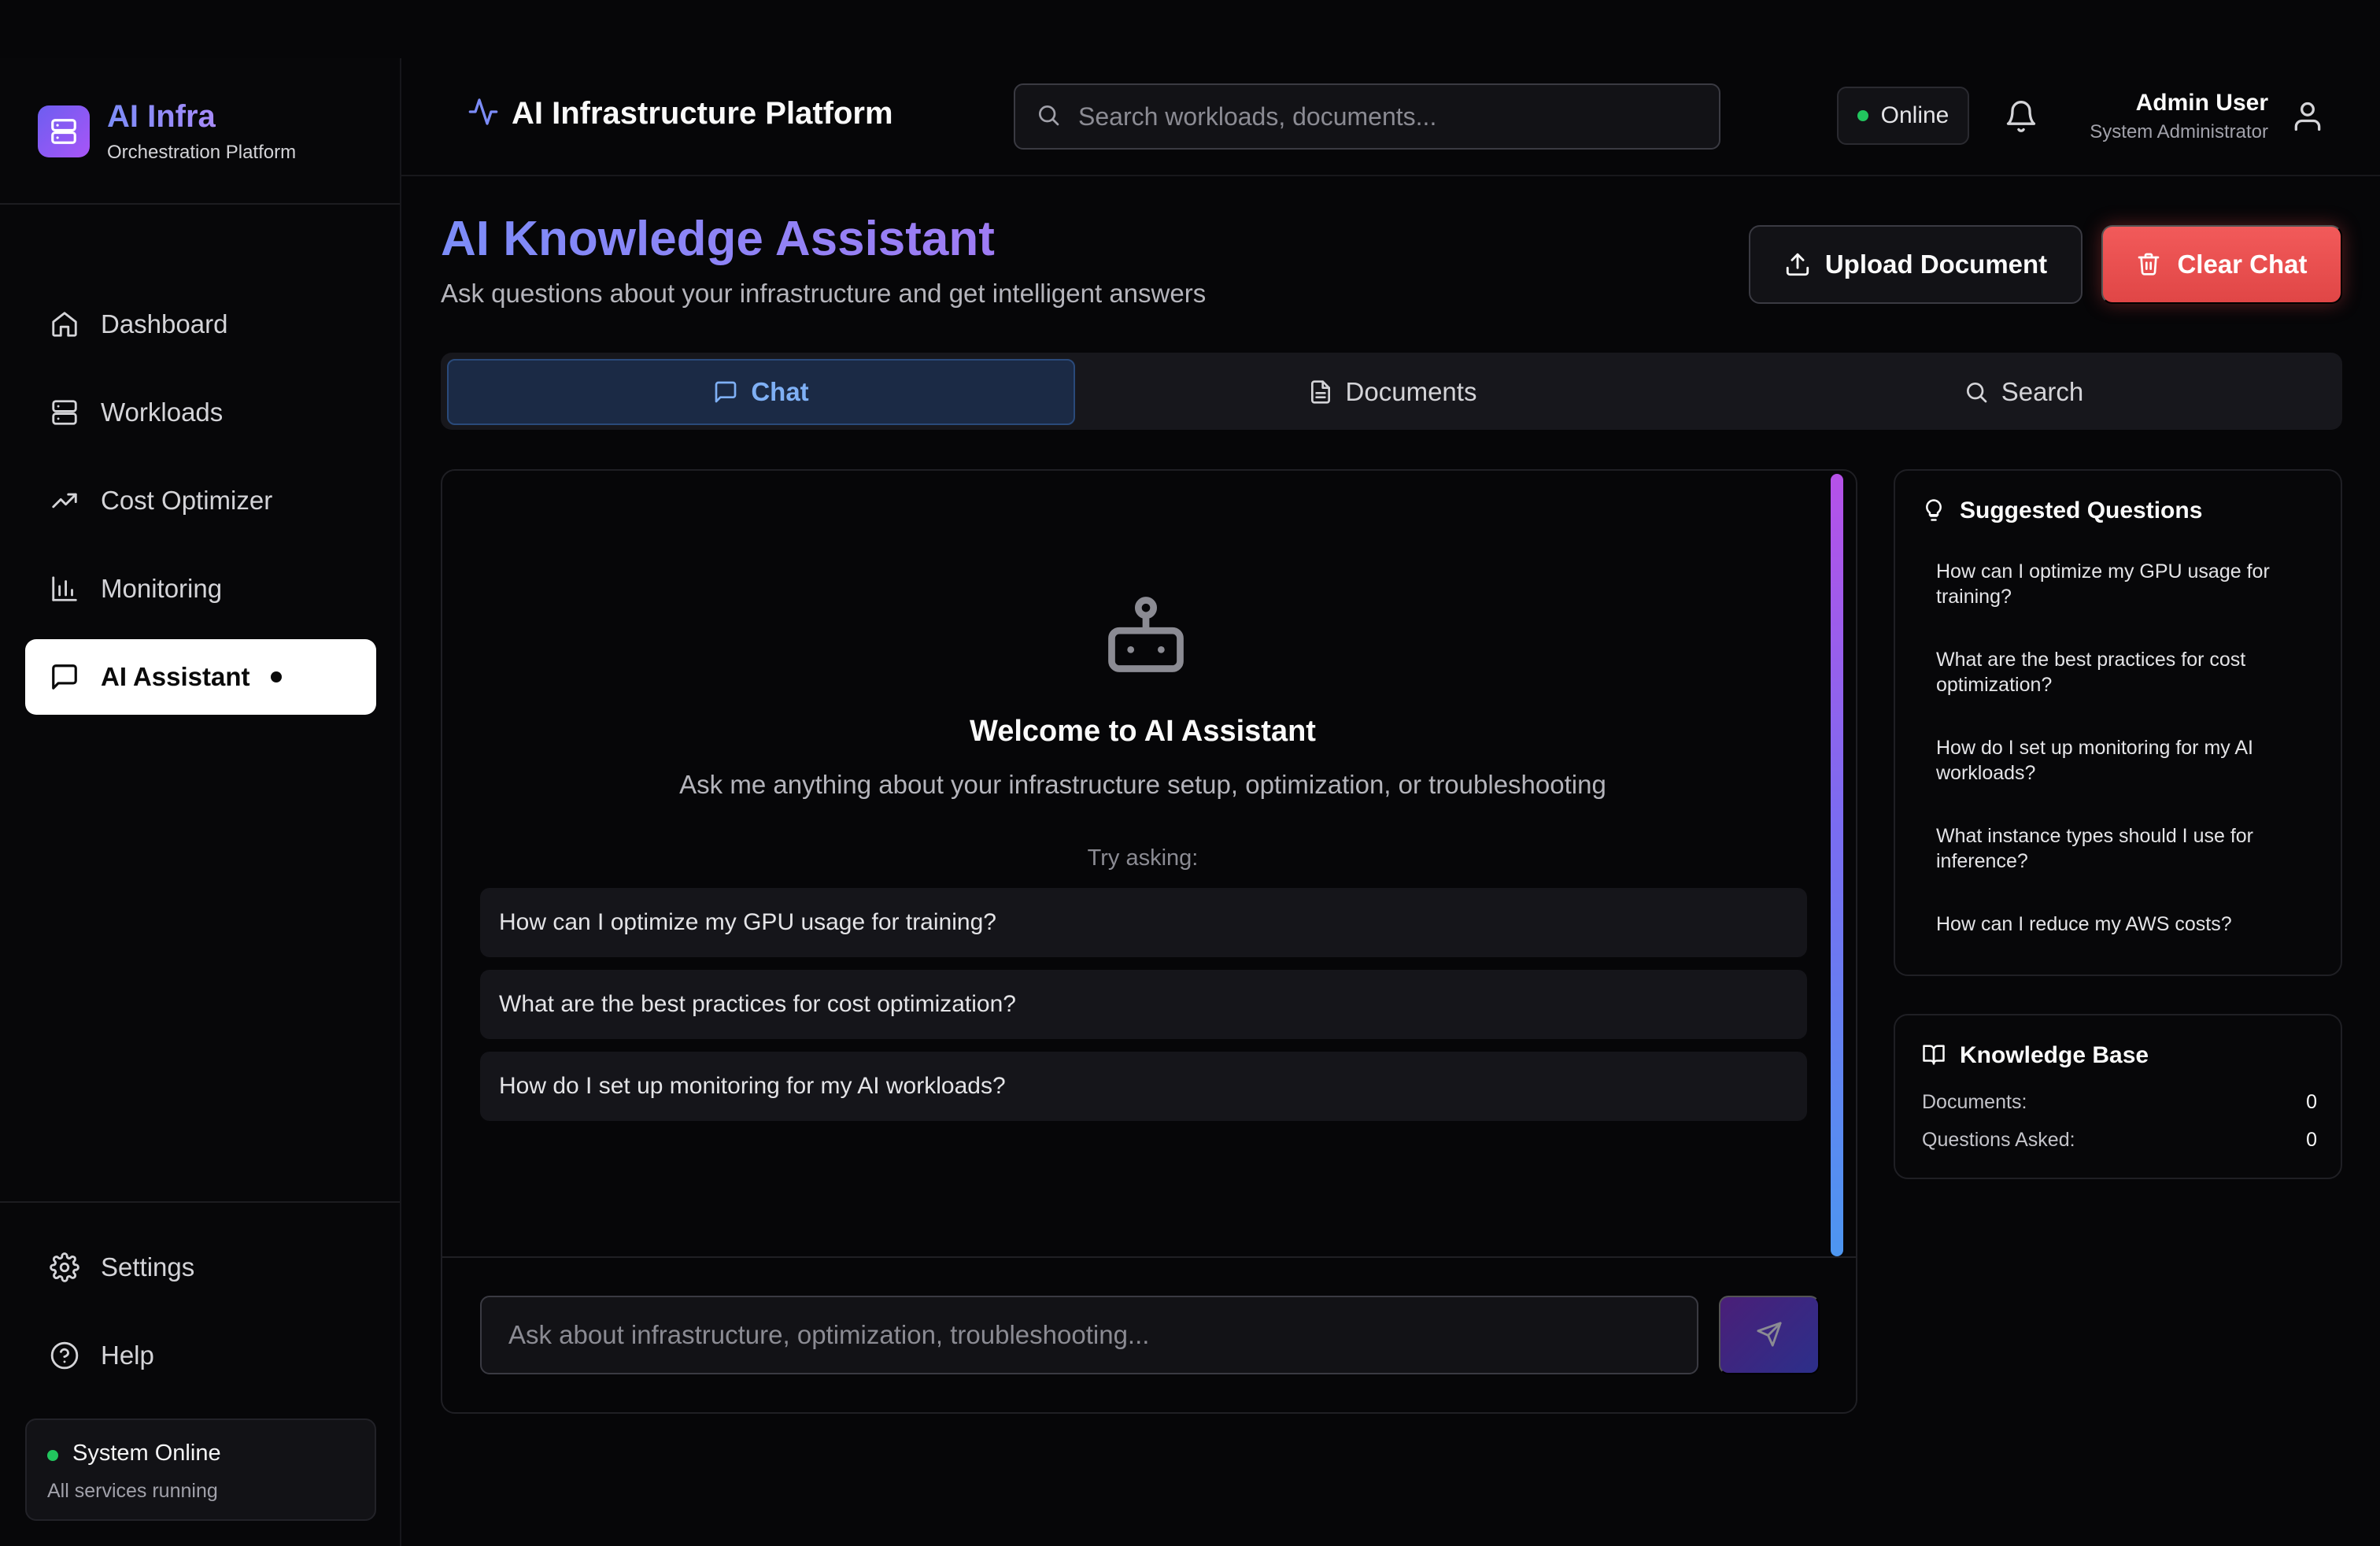  What do you see at coordinates (161, 116) in the screenshot?
I see `brand-title: AI Infra` at bounding box center [161, 116].